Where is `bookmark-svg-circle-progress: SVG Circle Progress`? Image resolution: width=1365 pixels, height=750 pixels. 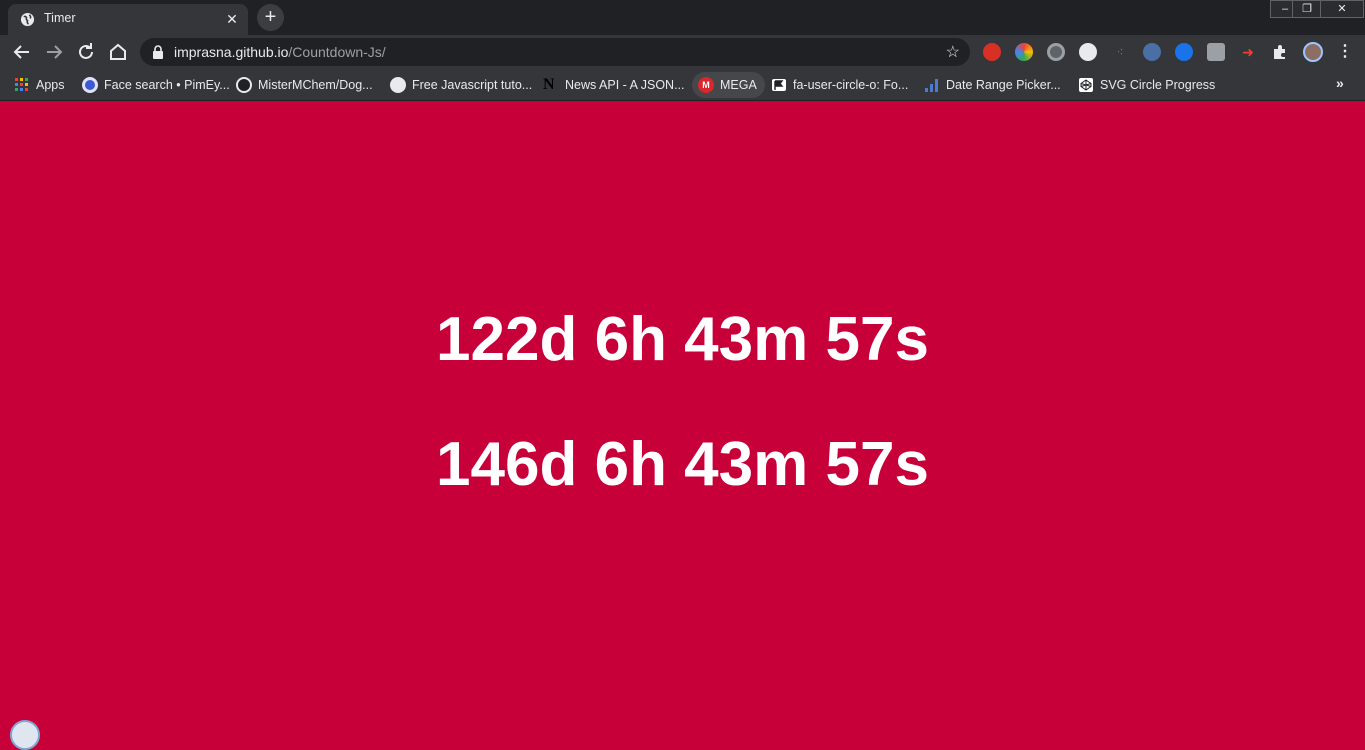 bookmark-svg-circle-progress: SVG Circle Progress is located at coordinates (1146, 85).